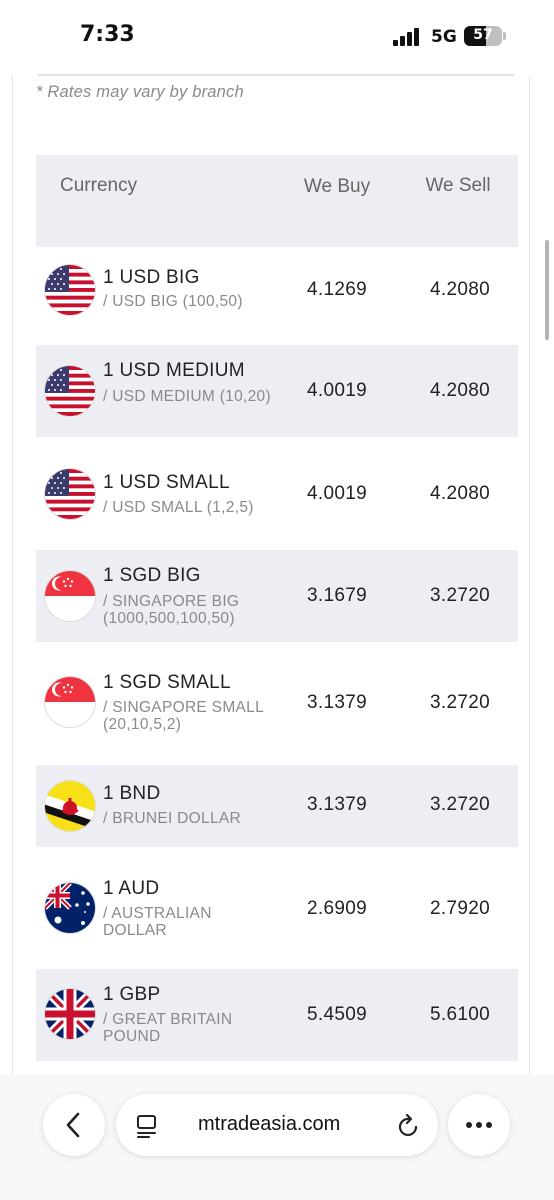  I want to click on more-icon, so click(479, 1125).